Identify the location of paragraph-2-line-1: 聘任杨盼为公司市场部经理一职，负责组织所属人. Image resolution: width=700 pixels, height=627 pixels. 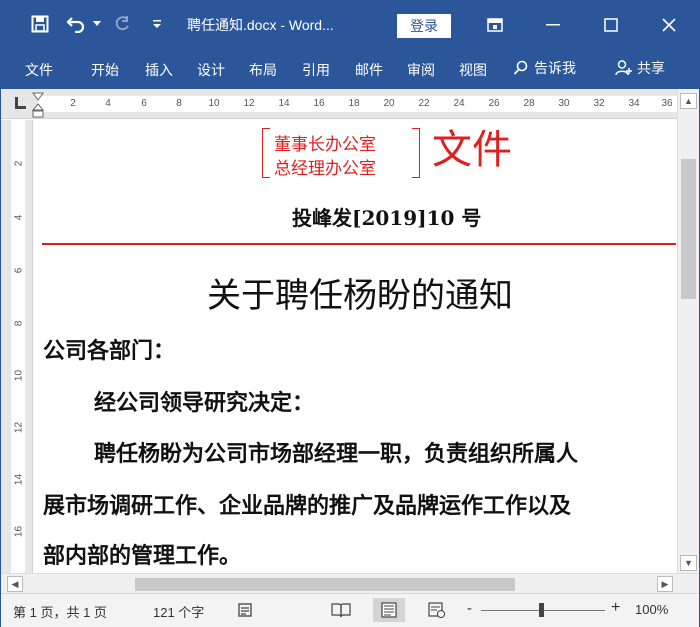
(336, 454).